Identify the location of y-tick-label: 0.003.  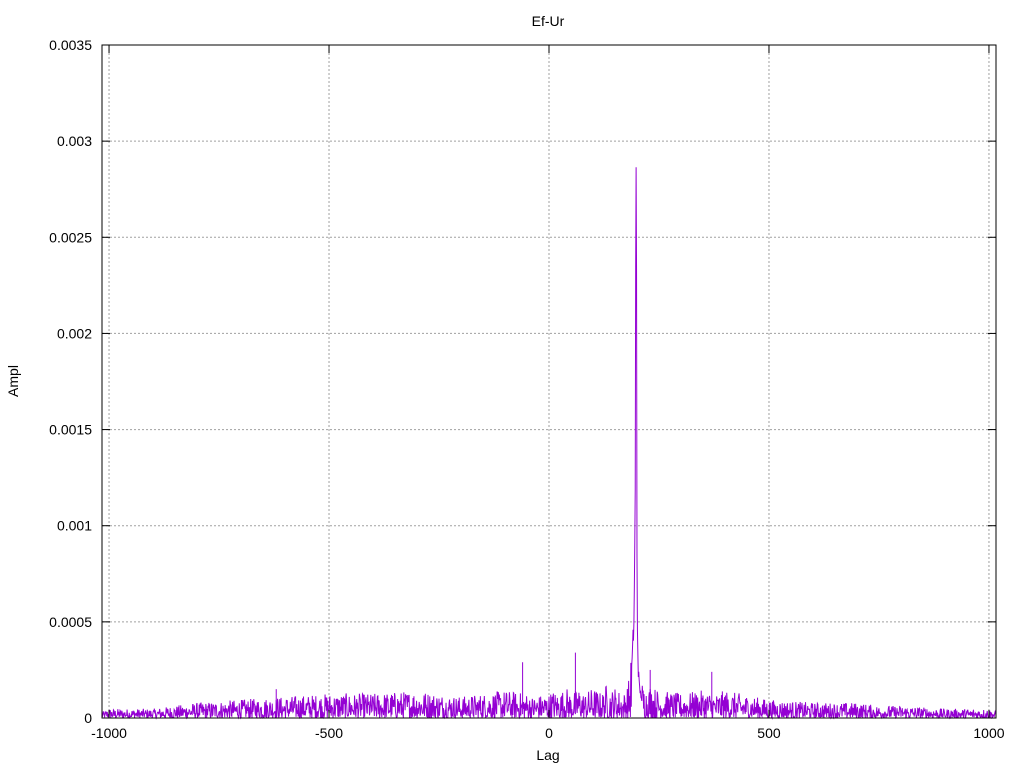
(74, 141).